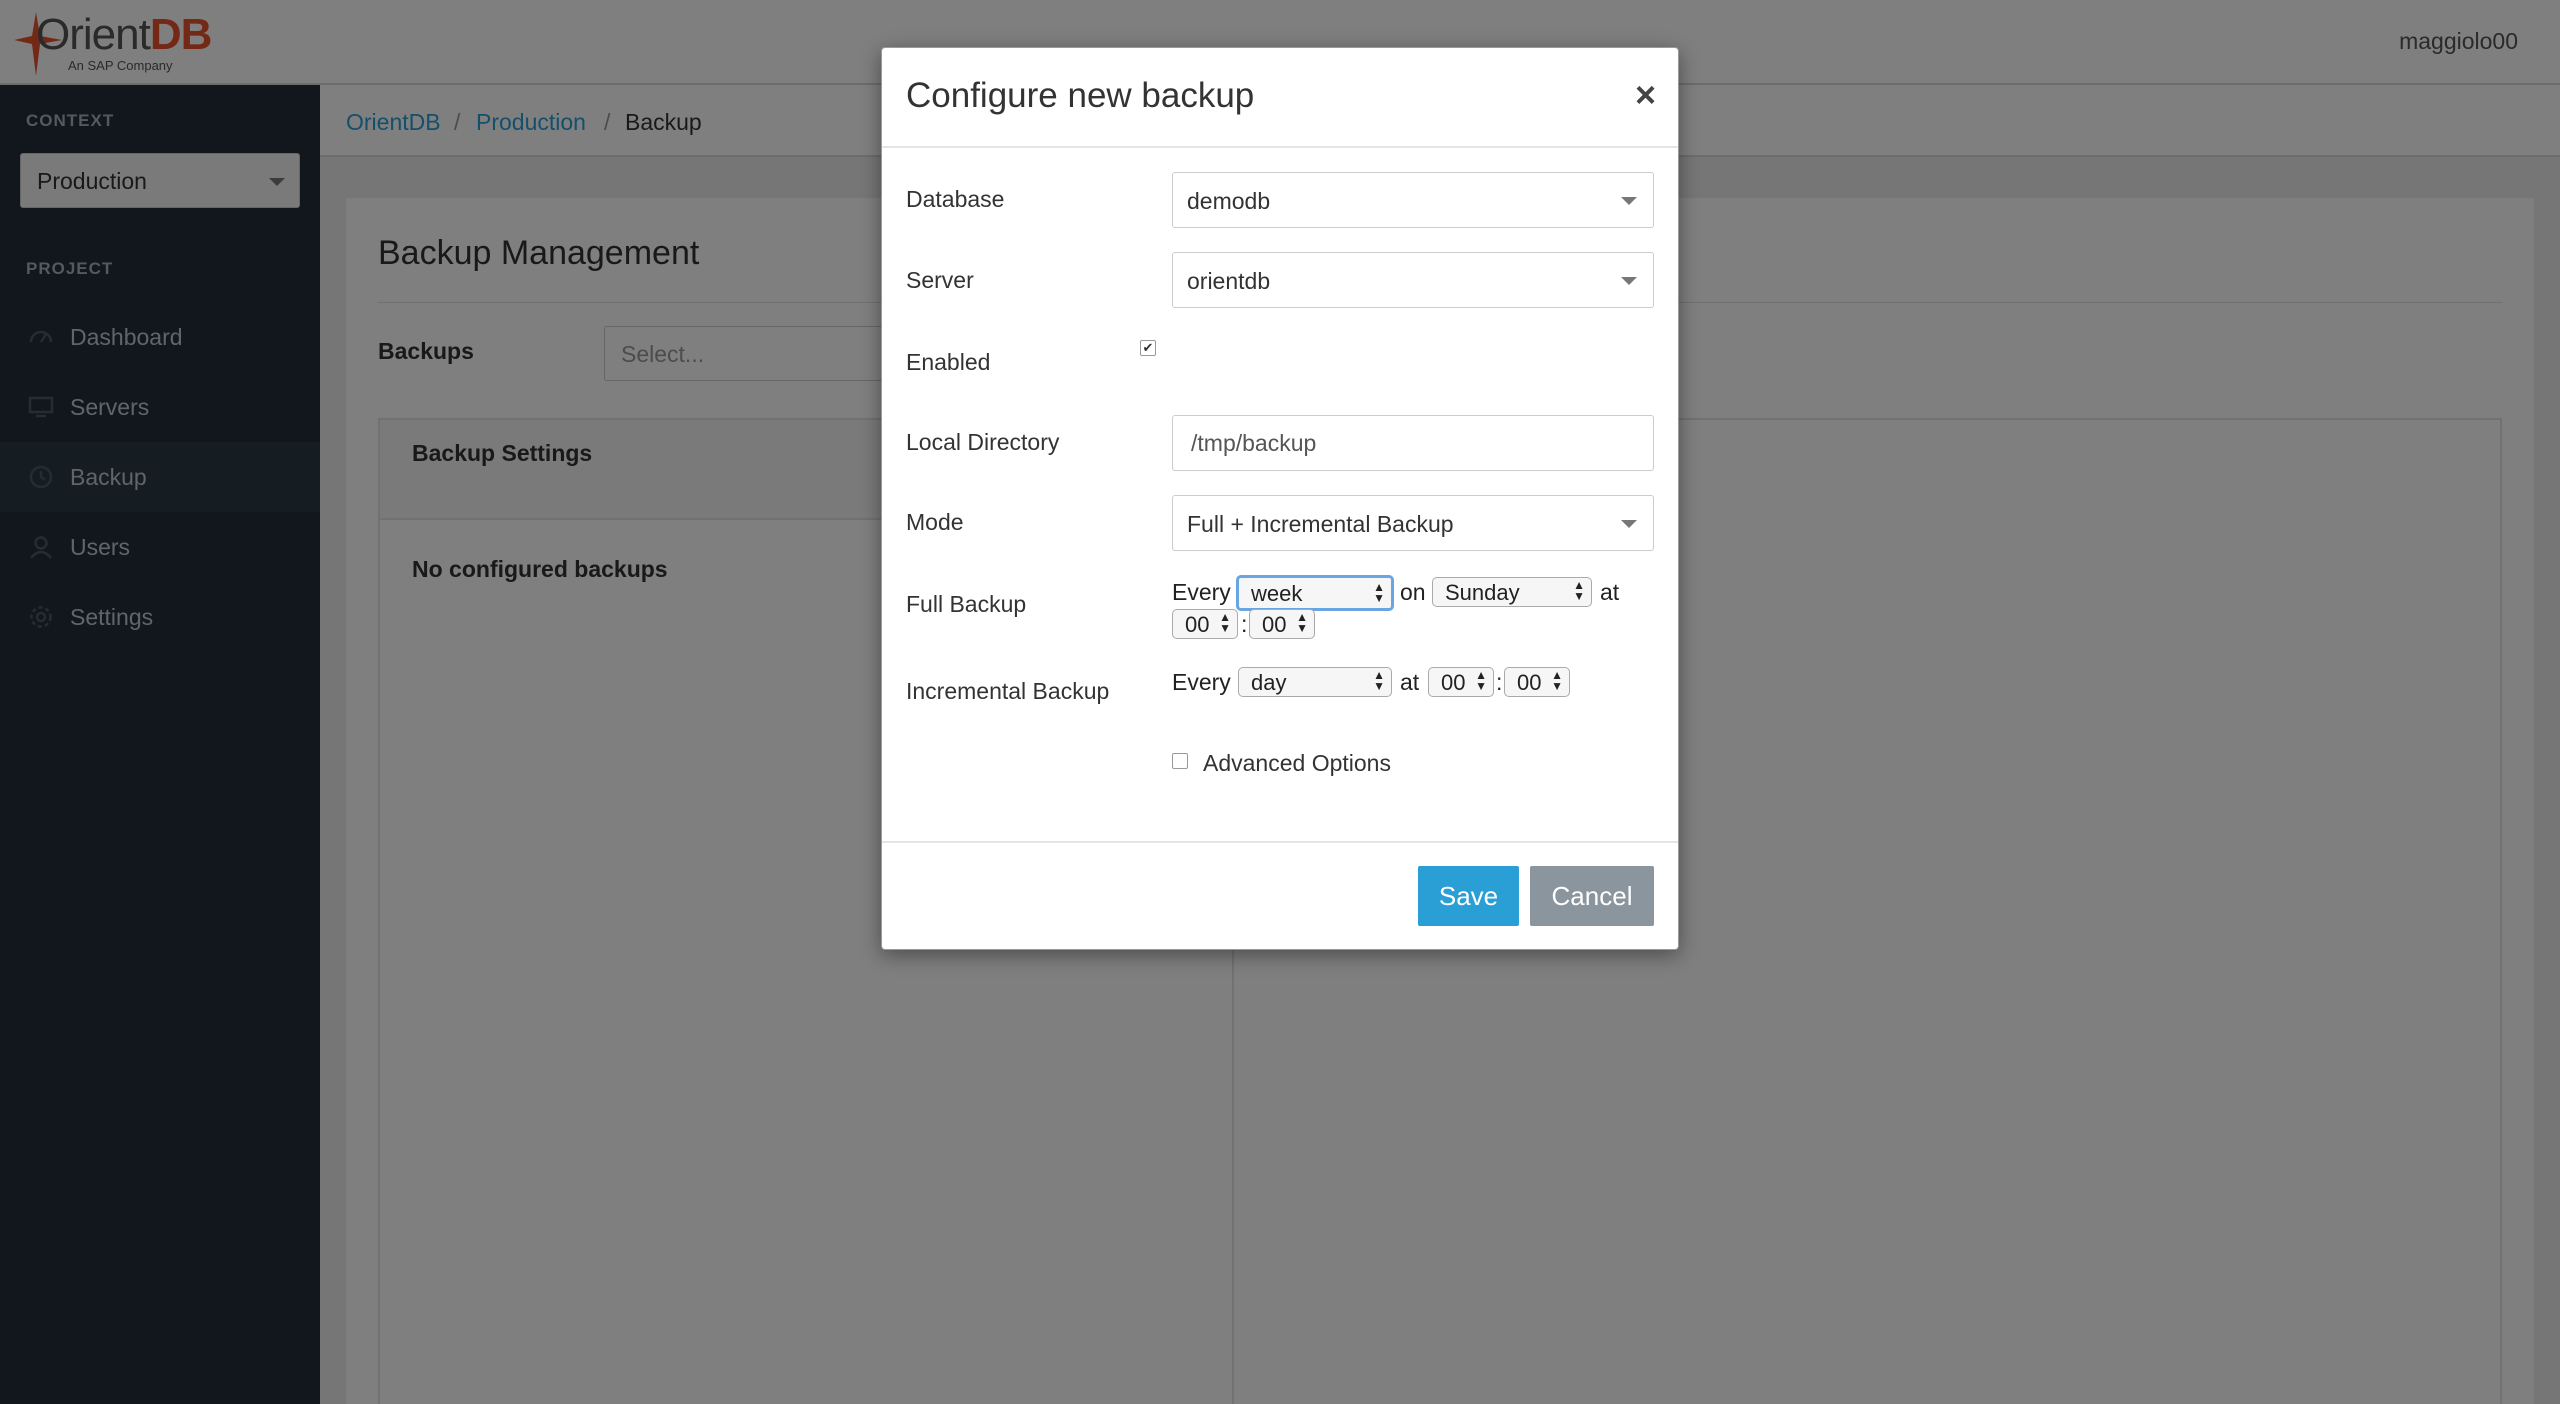 This screenshot has width=2560, height=1404. What do you see at coordinates (1482, 592) in the screenshot?
I see `full-day-value: Sunday` at bounding box center [1482, 592].